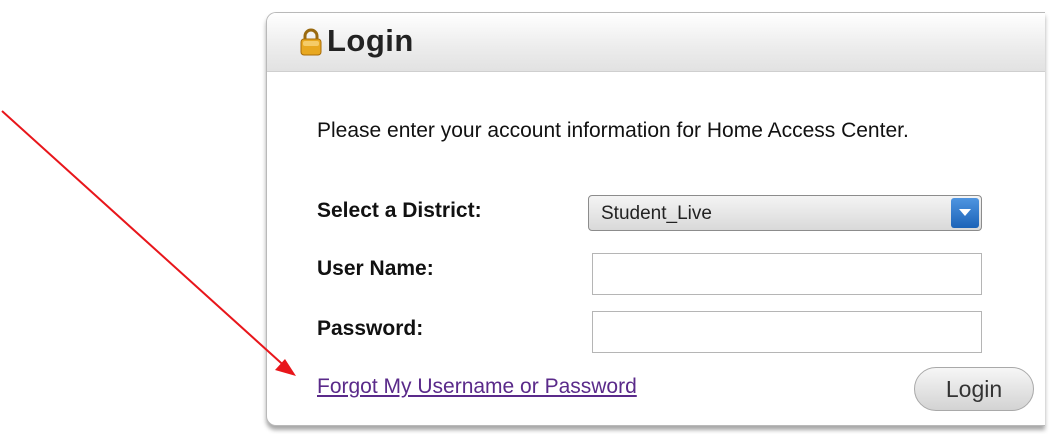 The width and height of the screenshot is (1051, 434). Describe the element at coordinates (787, 332) in the screenshot. I see `password-input` at that location.